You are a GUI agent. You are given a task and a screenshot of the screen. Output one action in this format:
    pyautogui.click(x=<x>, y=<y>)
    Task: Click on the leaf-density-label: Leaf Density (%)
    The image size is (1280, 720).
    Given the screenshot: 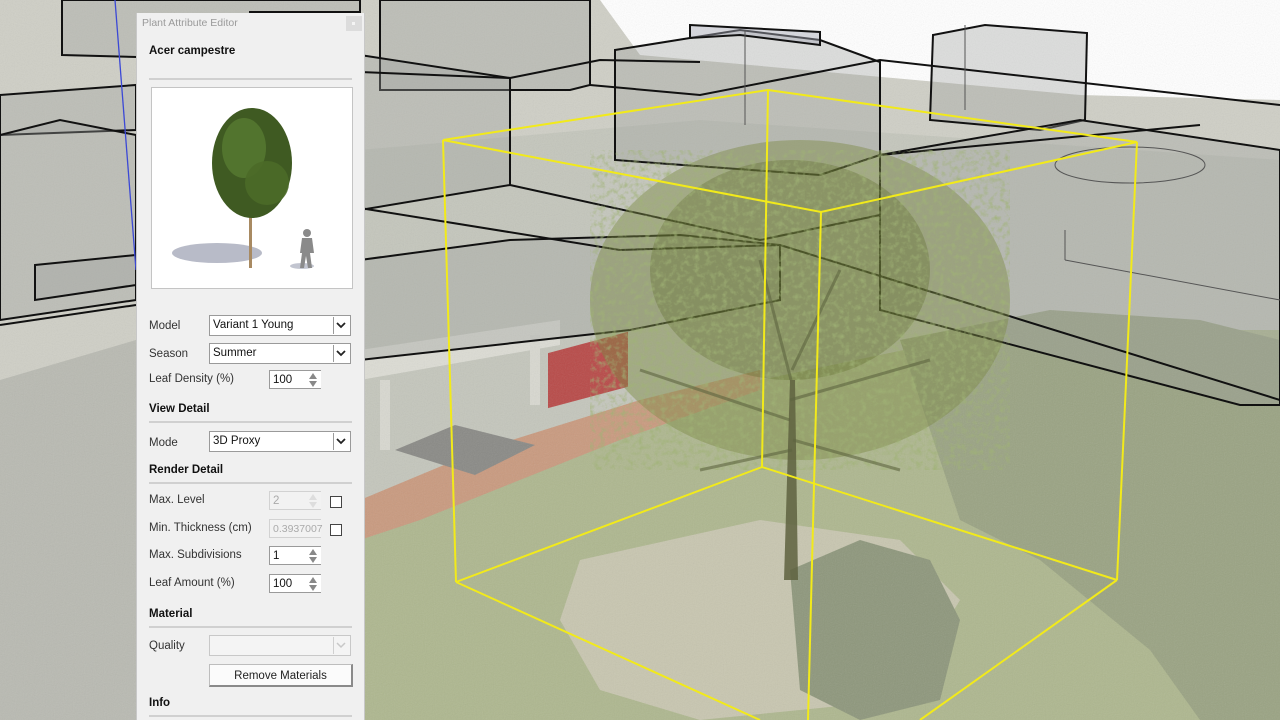 What is the action you would take?
    pyautogui.click(x=192, y=379)
    